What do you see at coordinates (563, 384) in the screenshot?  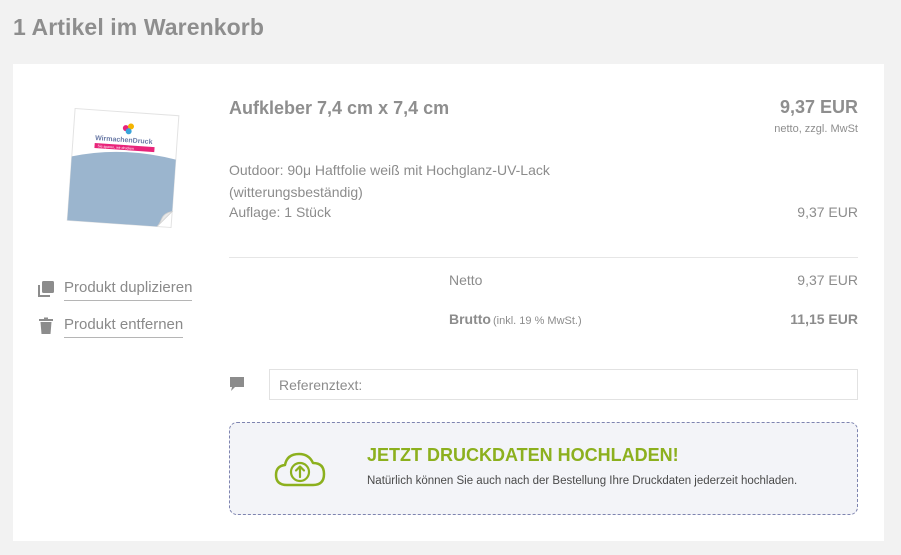 I see `reference-text-input` at bounding box center [563, 384].